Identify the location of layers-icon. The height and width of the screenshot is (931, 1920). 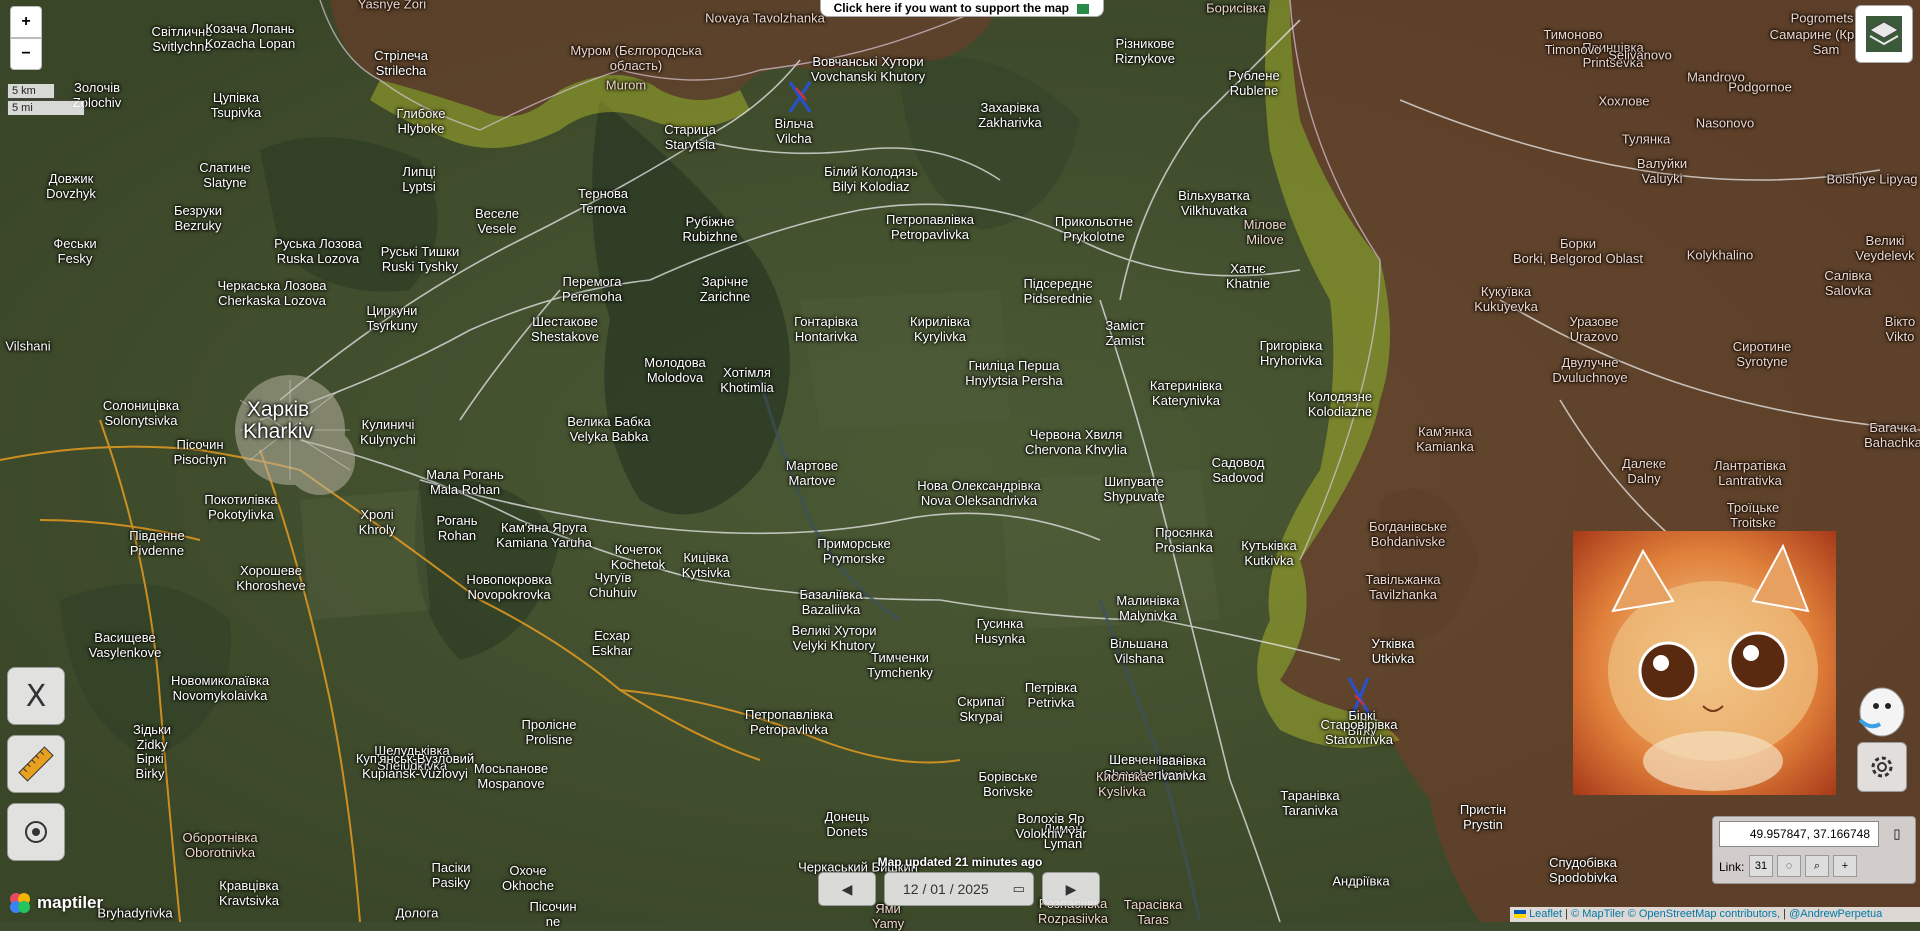
(1884, 34).